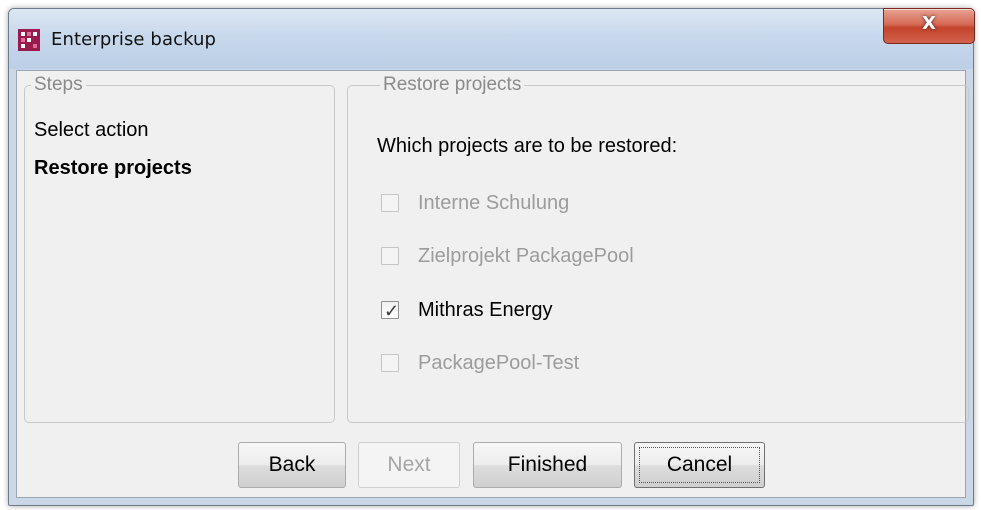 This screenshot has width=981, height=510. What do you see at coordinates (58, 85) in the screenshot?
I see `steps-legend: Steps` at bounding box center [58, 85].